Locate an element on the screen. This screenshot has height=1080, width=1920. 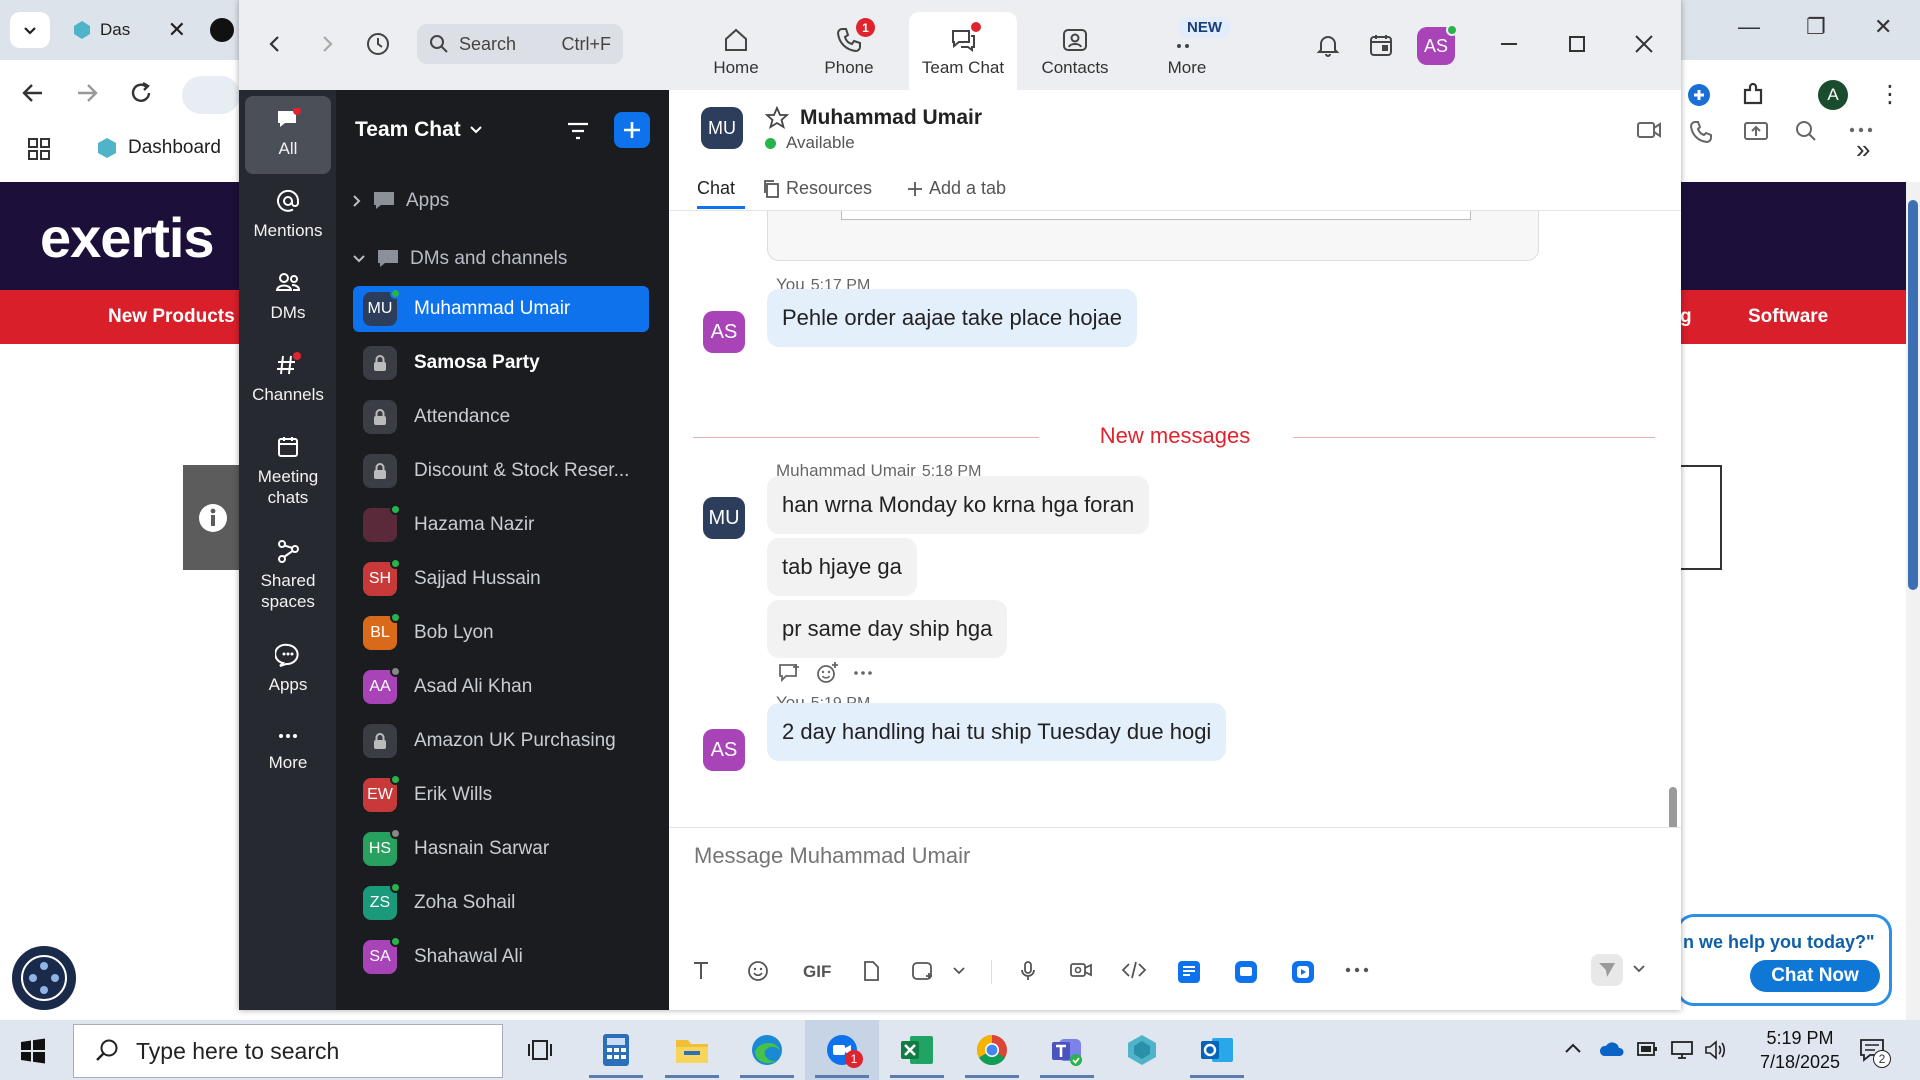
excel-app-icon is located at coordinates (917, 1050).